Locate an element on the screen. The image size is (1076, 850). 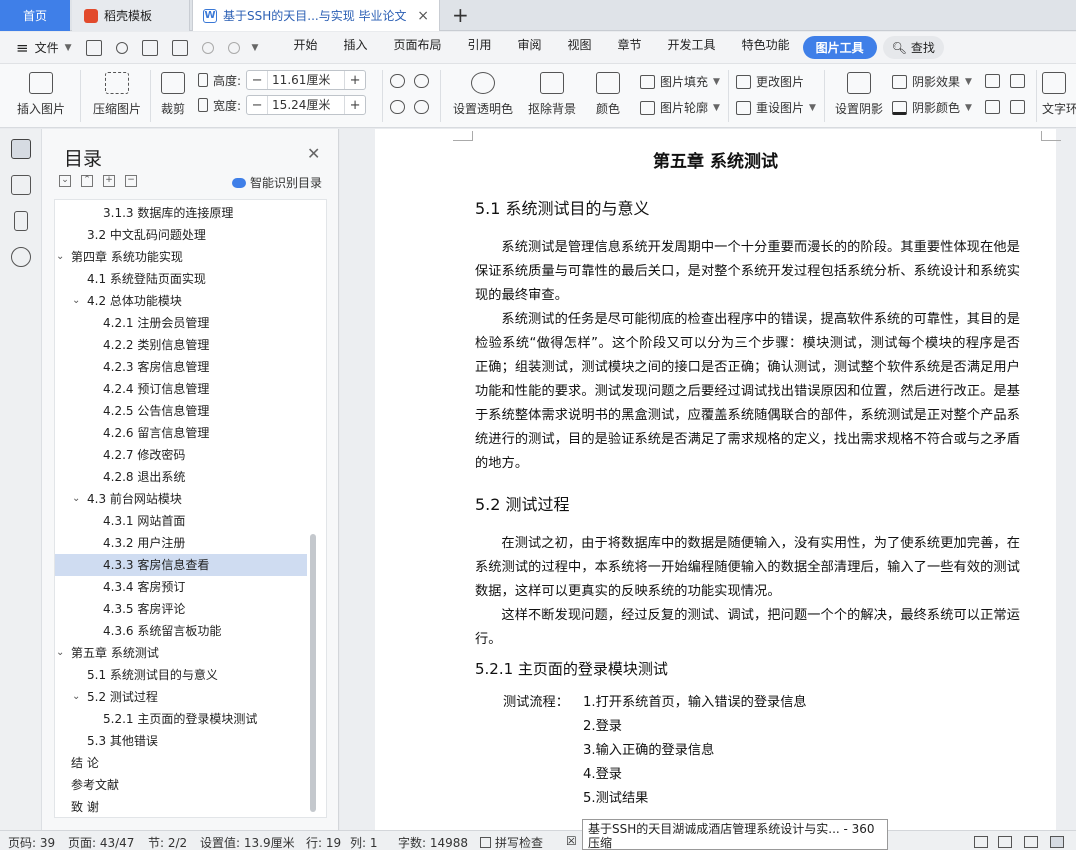
search-box: 🔍︎ 查找 is located at coordinates (913, 47).